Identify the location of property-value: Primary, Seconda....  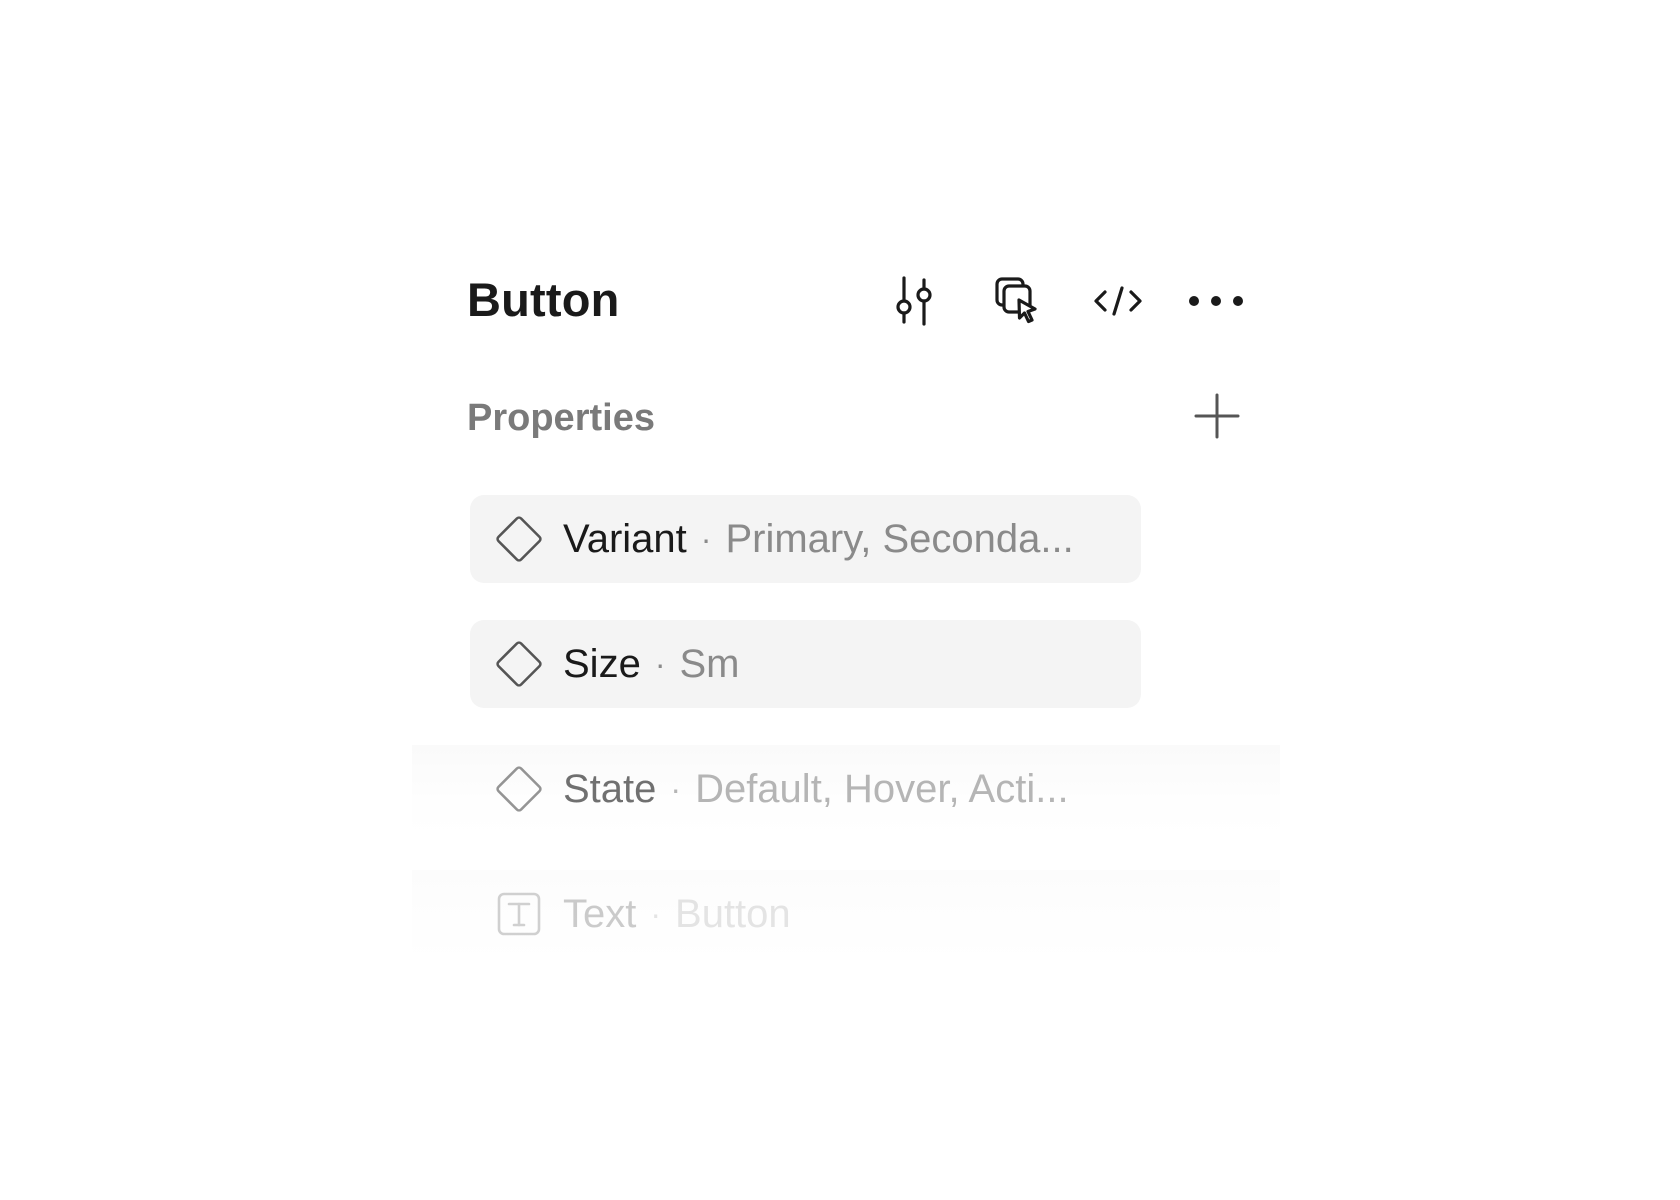
(899, 538).